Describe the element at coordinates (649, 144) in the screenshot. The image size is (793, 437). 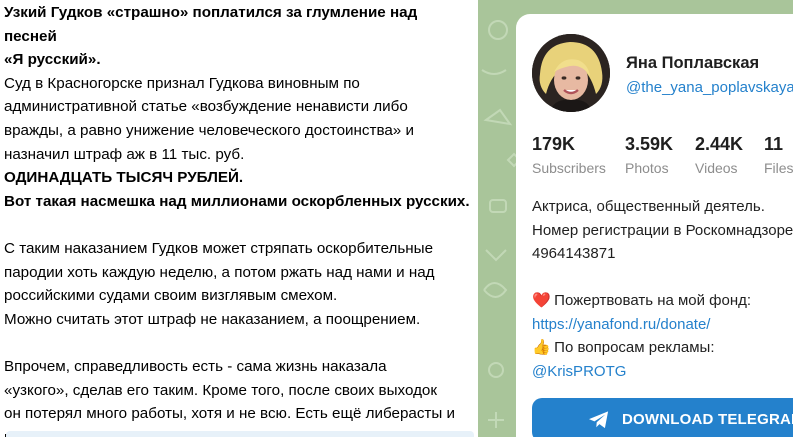
I see `stat-value: 3.59K` at that location.